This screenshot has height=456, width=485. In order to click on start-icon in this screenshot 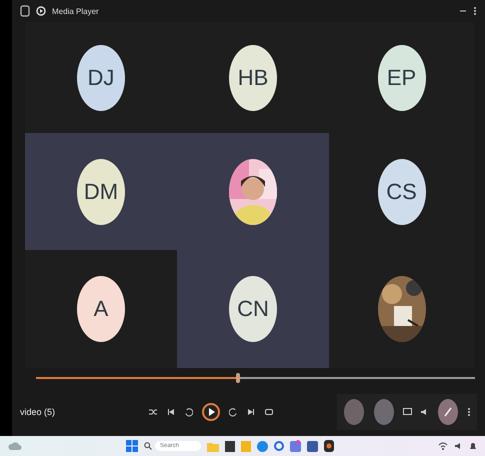, I will do `click(132, 446)`.